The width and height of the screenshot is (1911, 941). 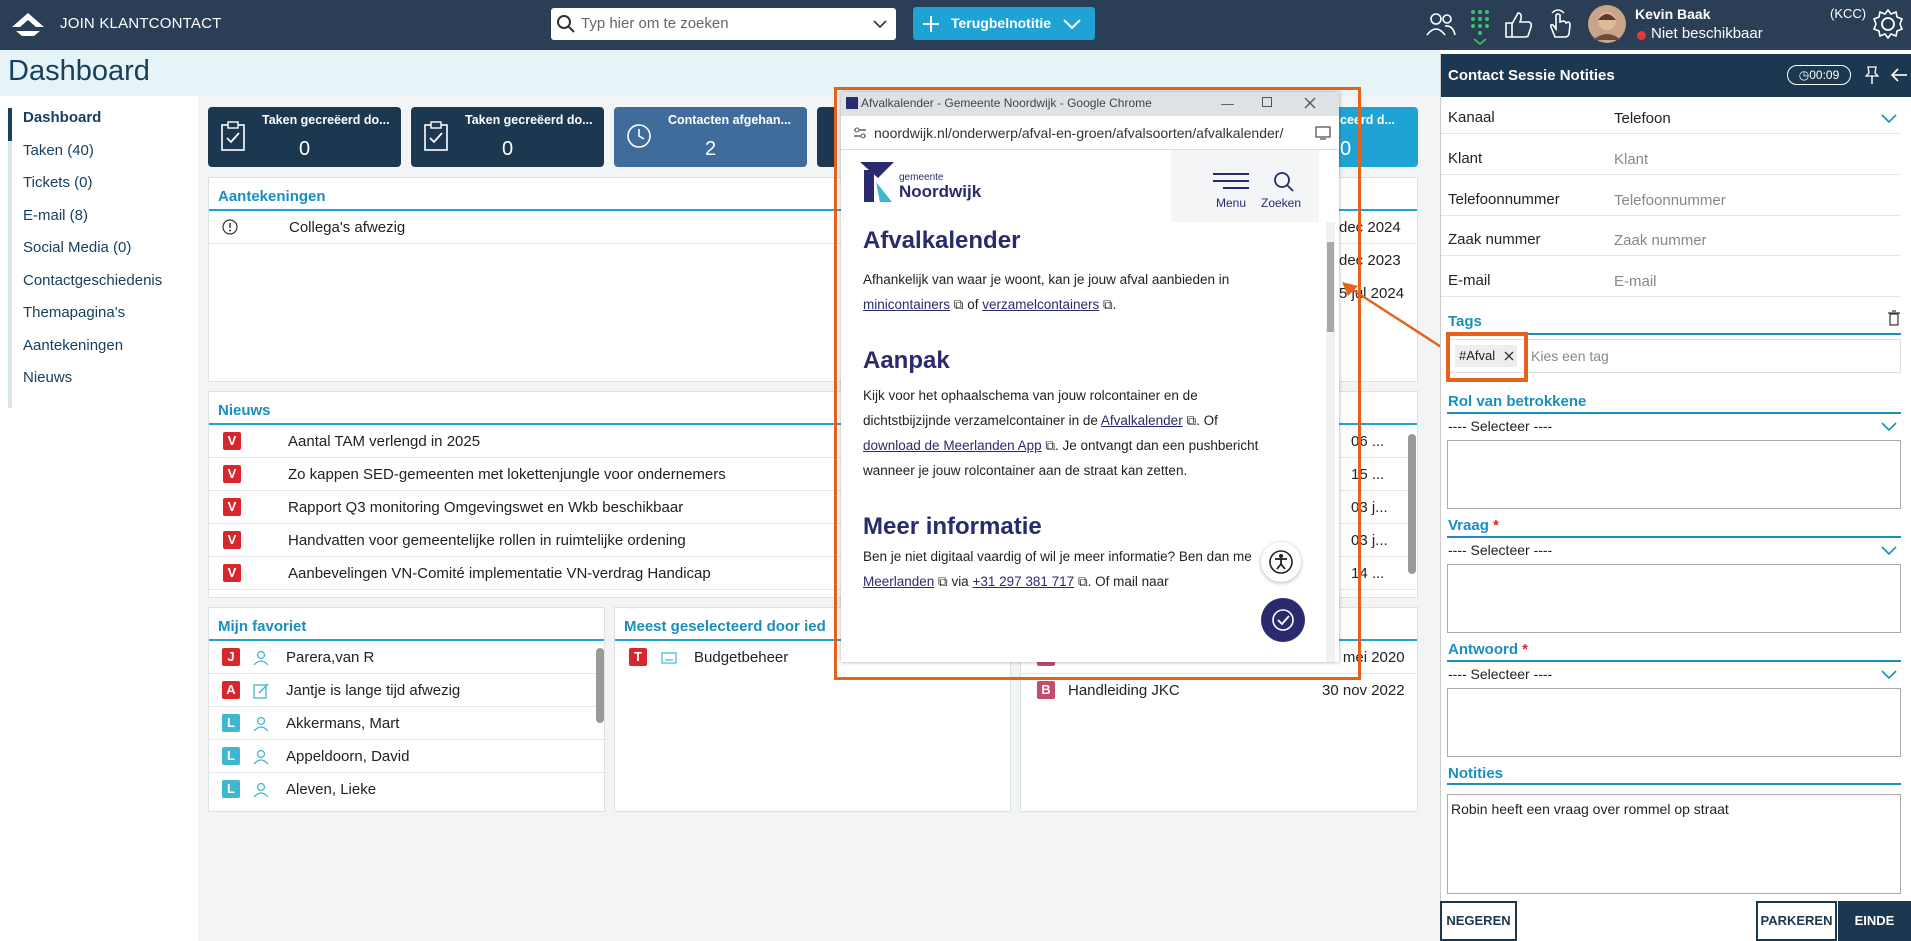 What do you see at coordinates (1281, 562) in the screenshot?
I see `accessibility-button` at bounding box center [1281, 562].